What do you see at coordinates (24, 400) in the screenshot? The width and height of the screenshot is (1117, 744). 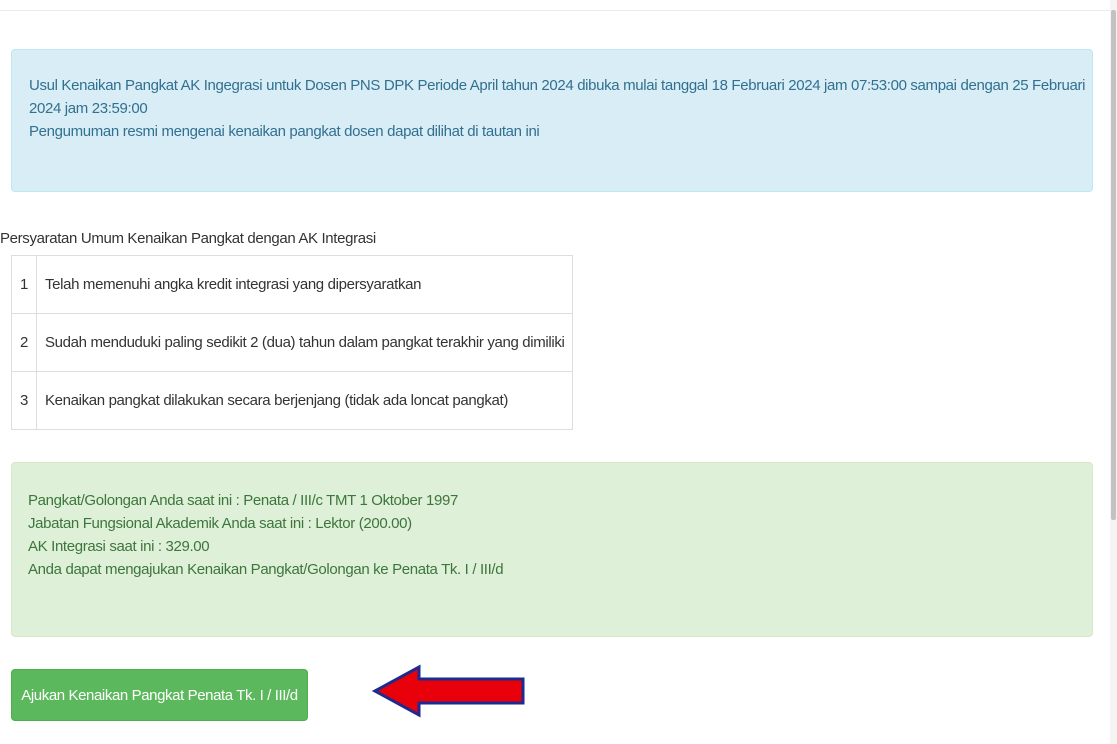 I see `row-number: 3` at bounding box center [24, 400].